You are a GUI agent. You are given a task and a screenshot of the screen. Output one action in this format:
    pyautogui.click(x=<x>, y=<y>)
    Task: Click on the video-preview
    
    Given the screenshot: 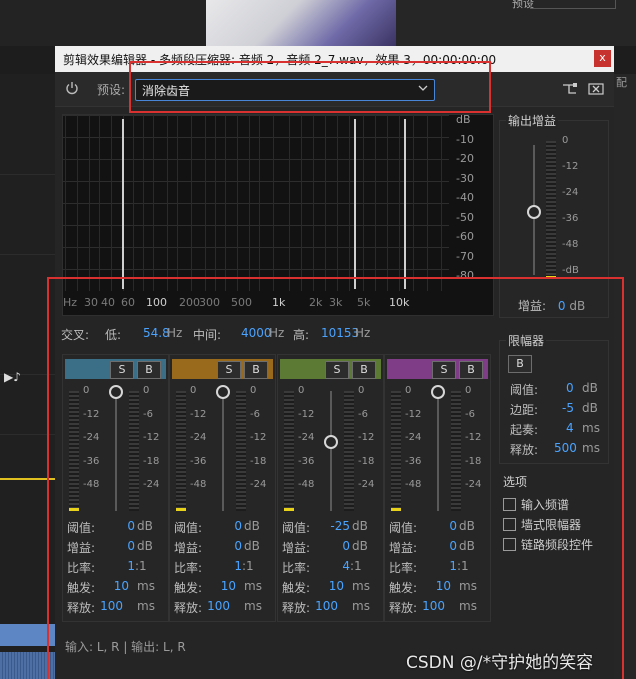 What is the action you would take?
    pyautogui.click(x=301, y=23)
    